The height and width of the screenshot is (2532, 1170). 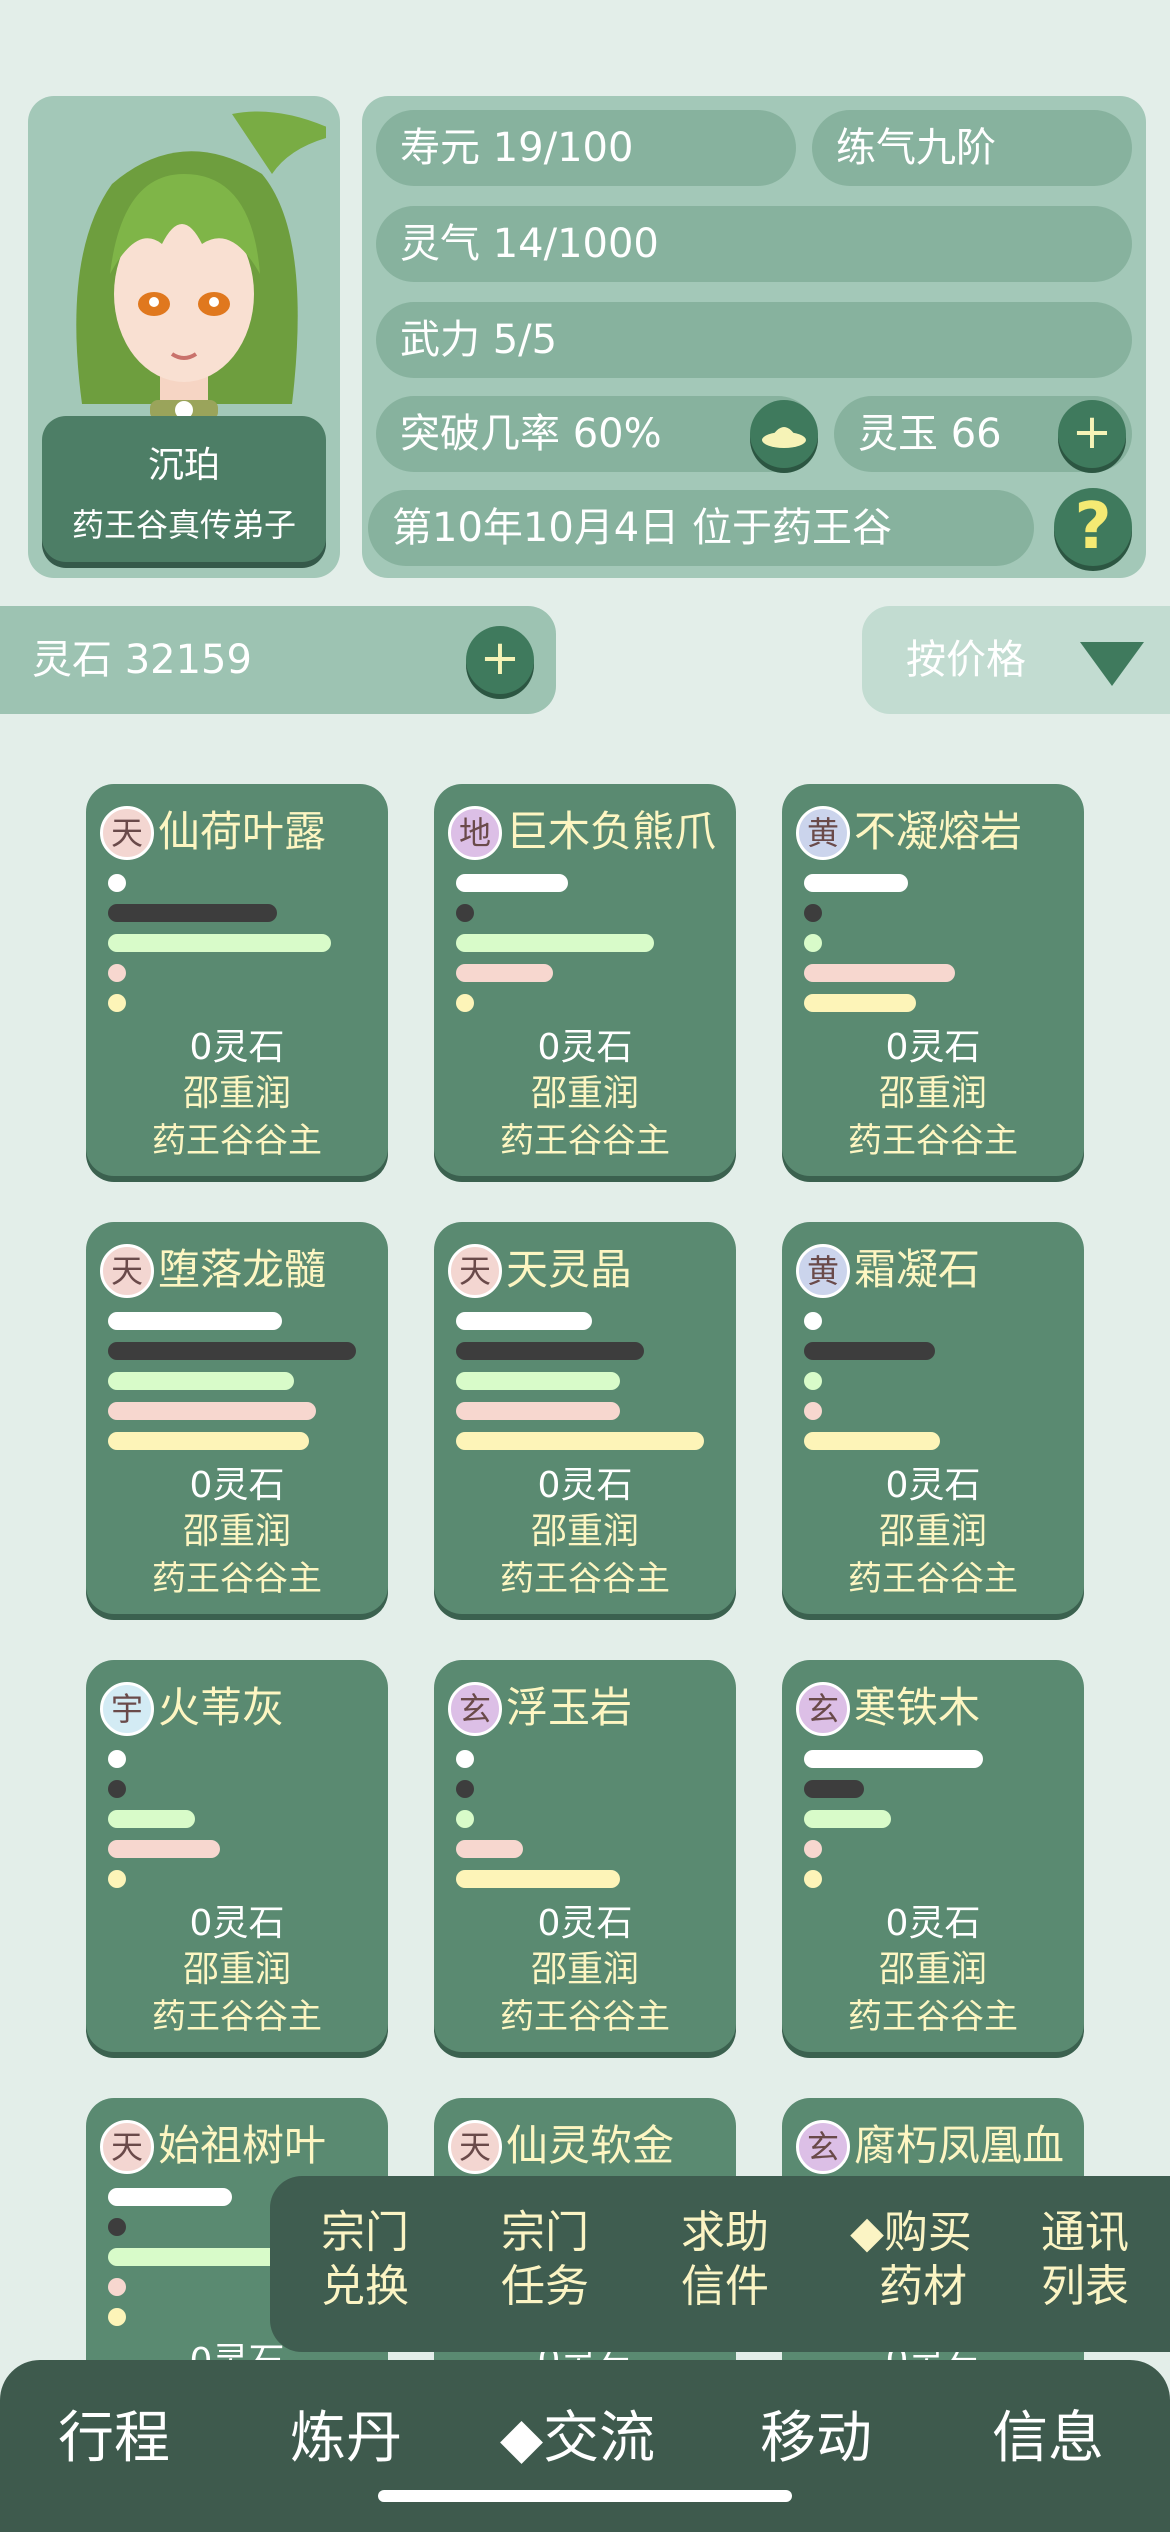 What do you see at coordinates (585, 1856) in the screenshot?
I see `item-card: 玄浮玉岩 0灵石 邵重润 药王谷谷主` at bounding box center [585, 1856].